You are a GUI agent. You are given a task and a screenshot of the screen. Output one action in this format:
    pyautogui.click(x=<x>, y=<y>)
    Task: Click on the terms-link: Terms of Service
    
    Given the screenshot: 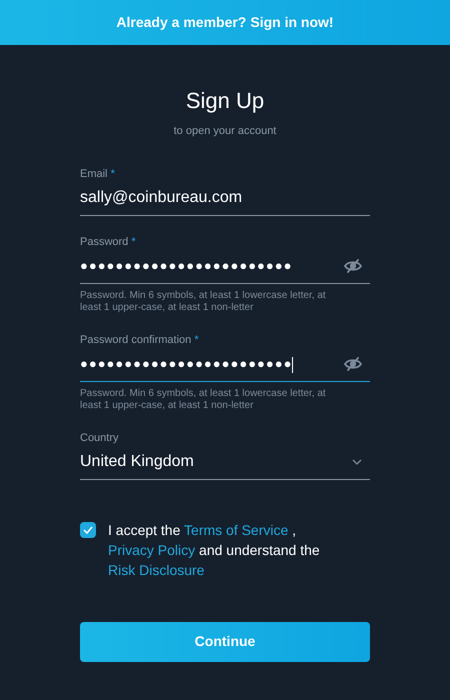 What is the action you would take?
    pyautogui.click(x=236, y=530)
    